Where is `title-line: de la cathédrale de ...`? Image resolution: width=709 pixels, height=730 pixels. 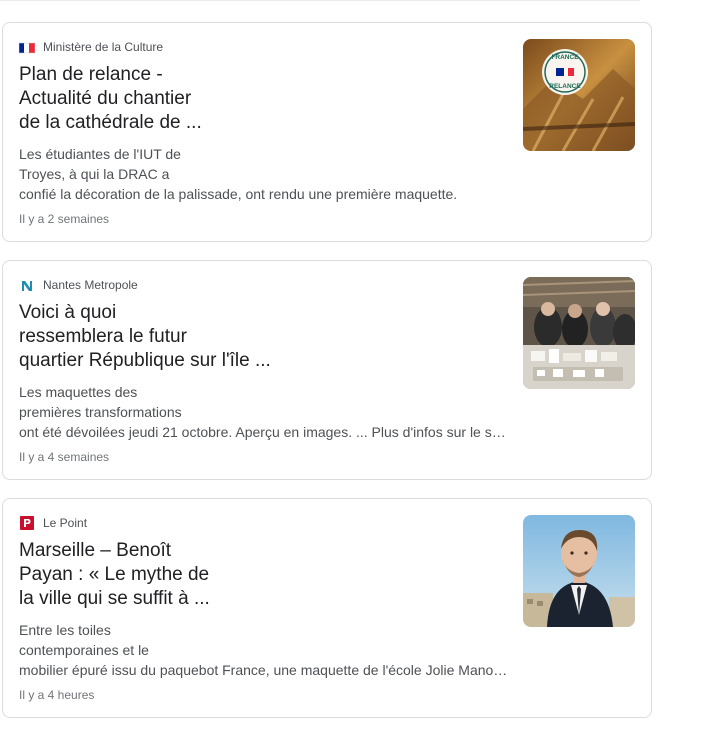 title-line: de la cathédrale de ... is located at coordinates (110, 122).